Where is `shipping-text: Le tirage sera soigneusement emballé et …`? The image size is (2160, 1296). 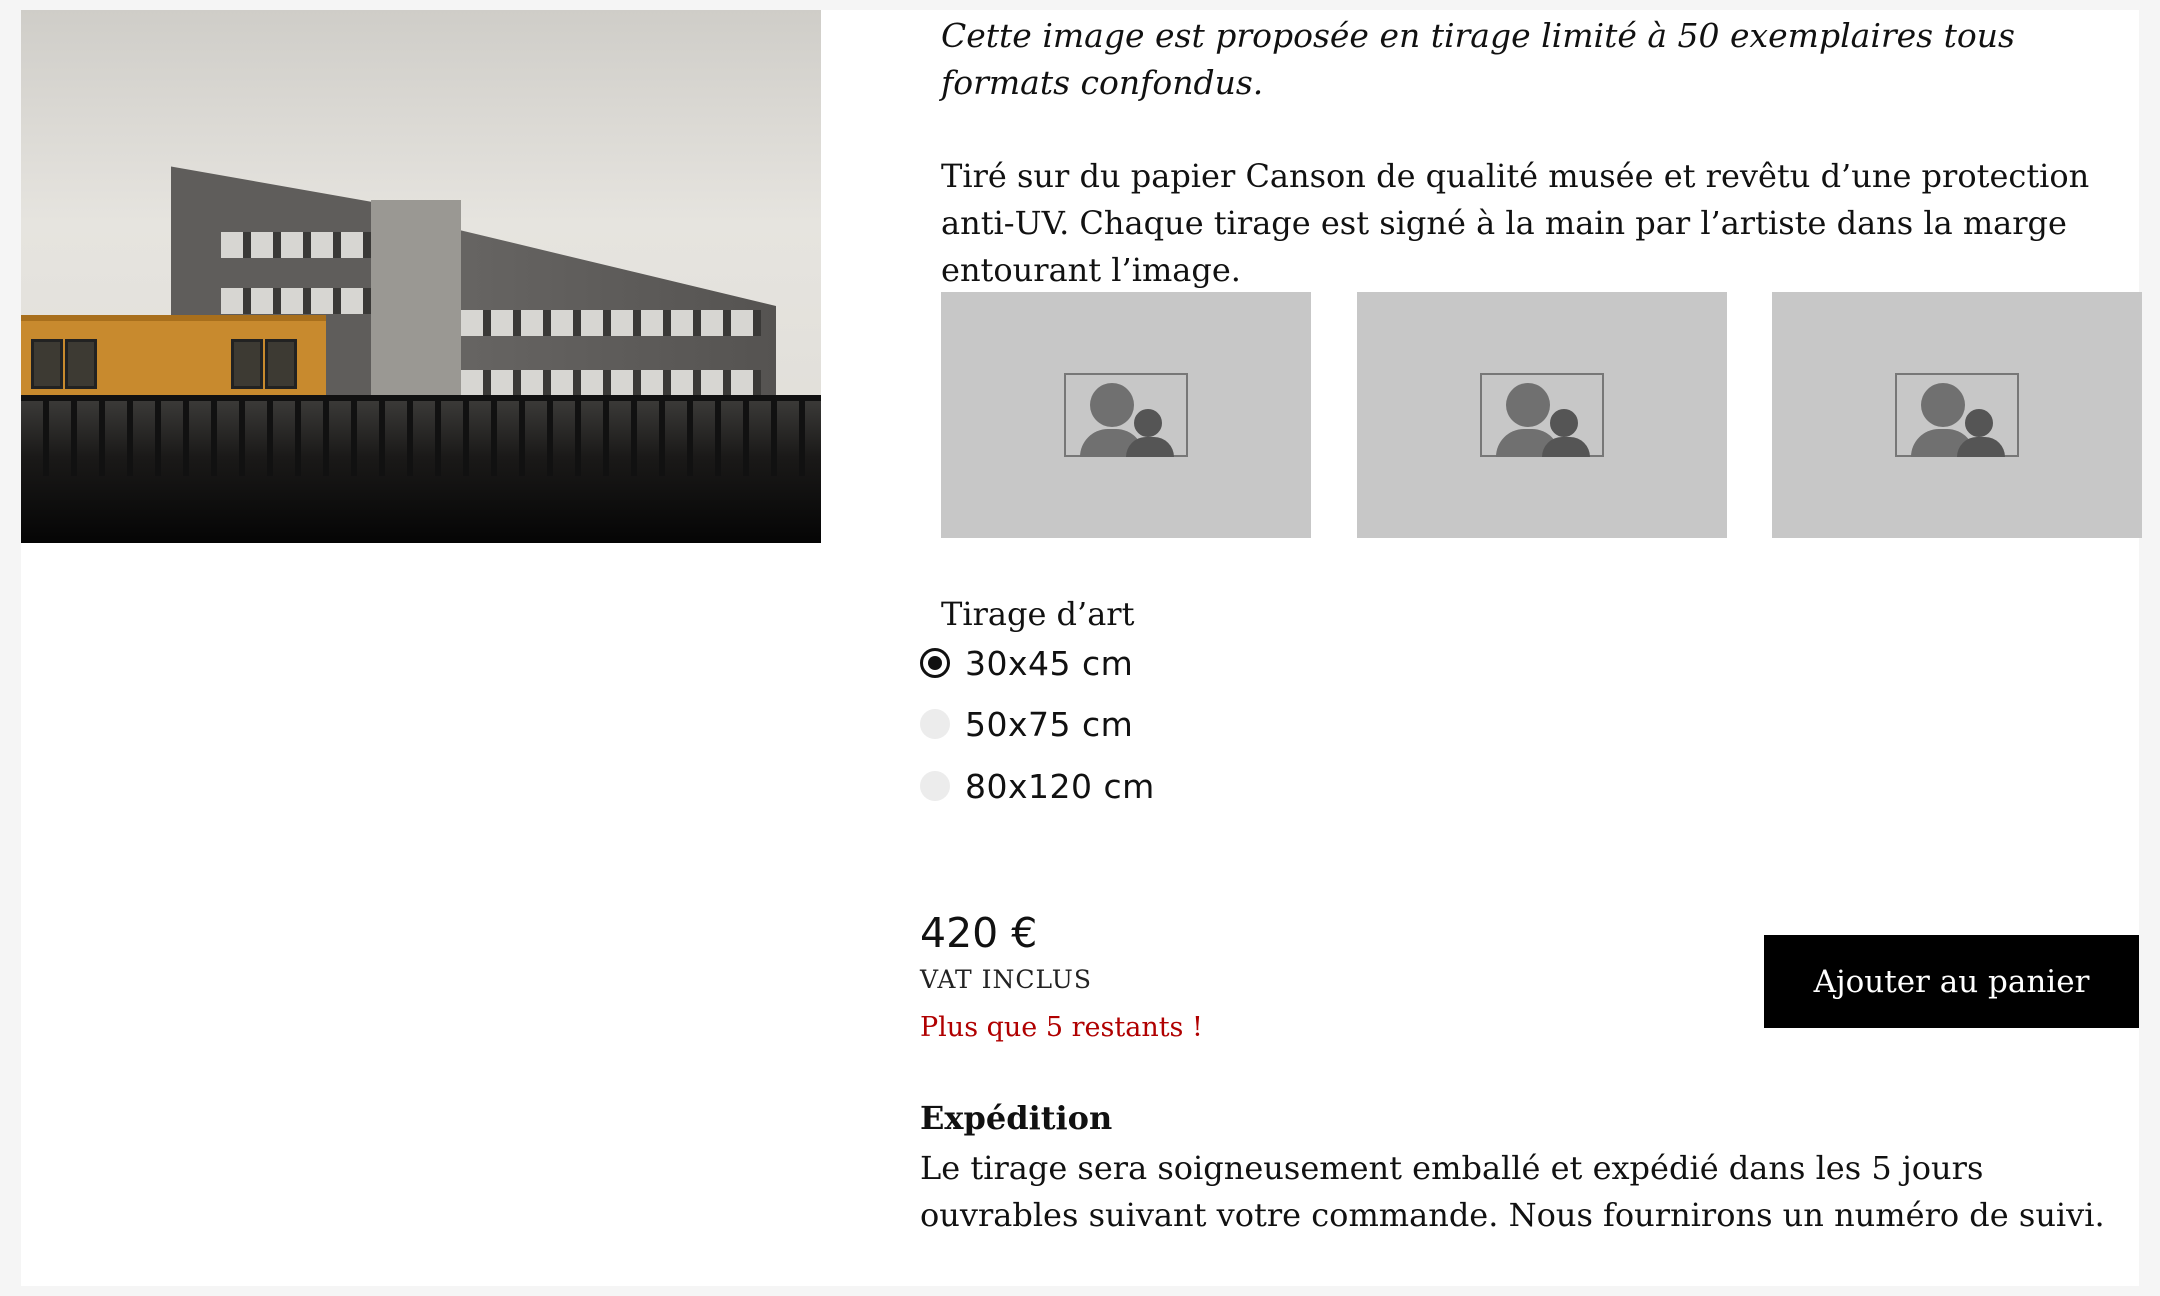 shipping-text: Le tirage sera soigneusement emballé et … is located at coordinates (1512, 1191).